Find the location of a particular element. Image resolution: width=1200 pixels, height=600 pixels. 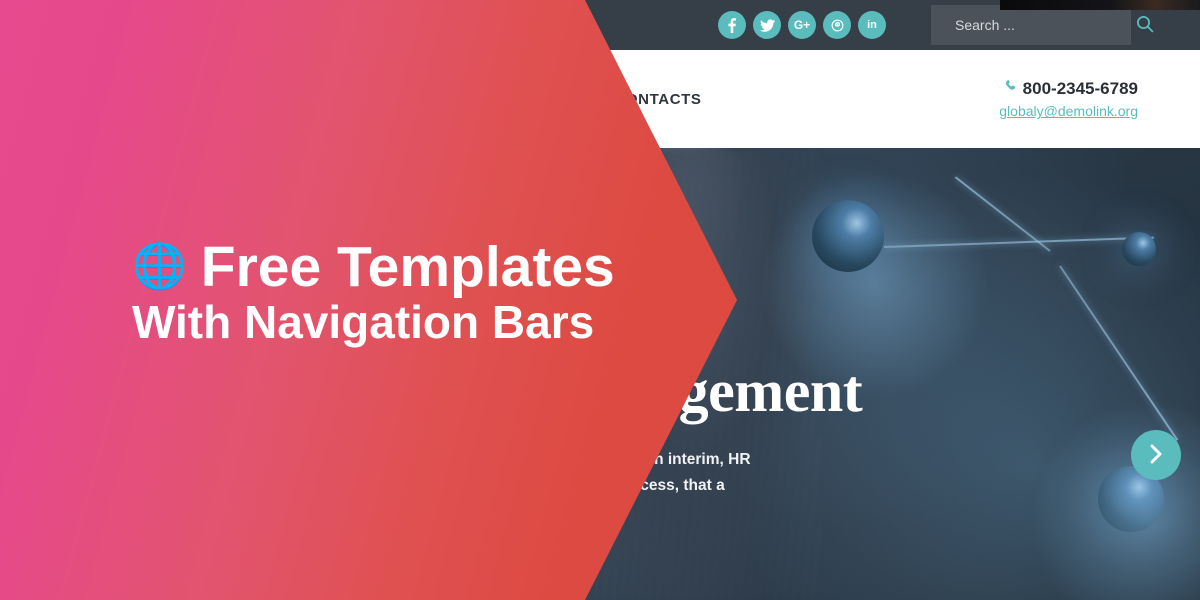

facebook-icon is located at coordinates (732, 25).